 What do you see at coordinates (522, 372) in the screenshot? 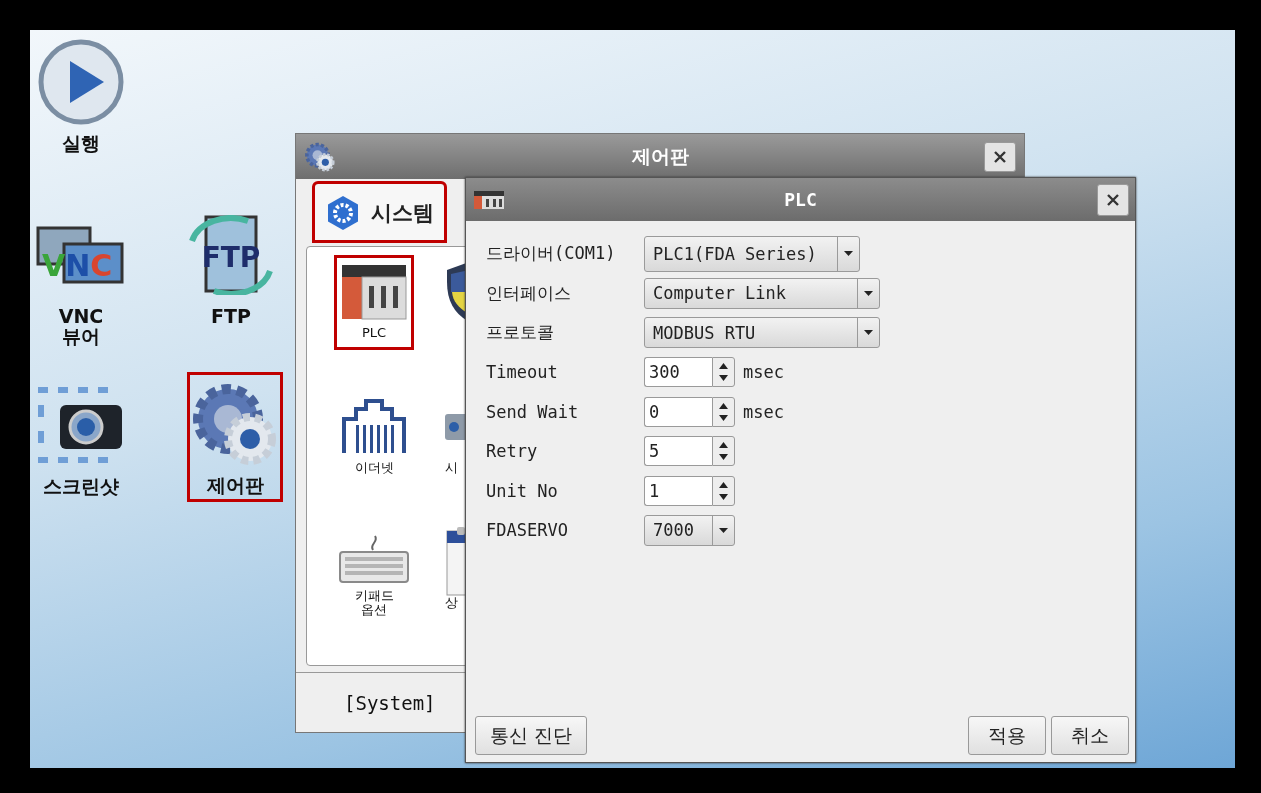
I see `field-label: Timeout` at bounding box center [522, 372].